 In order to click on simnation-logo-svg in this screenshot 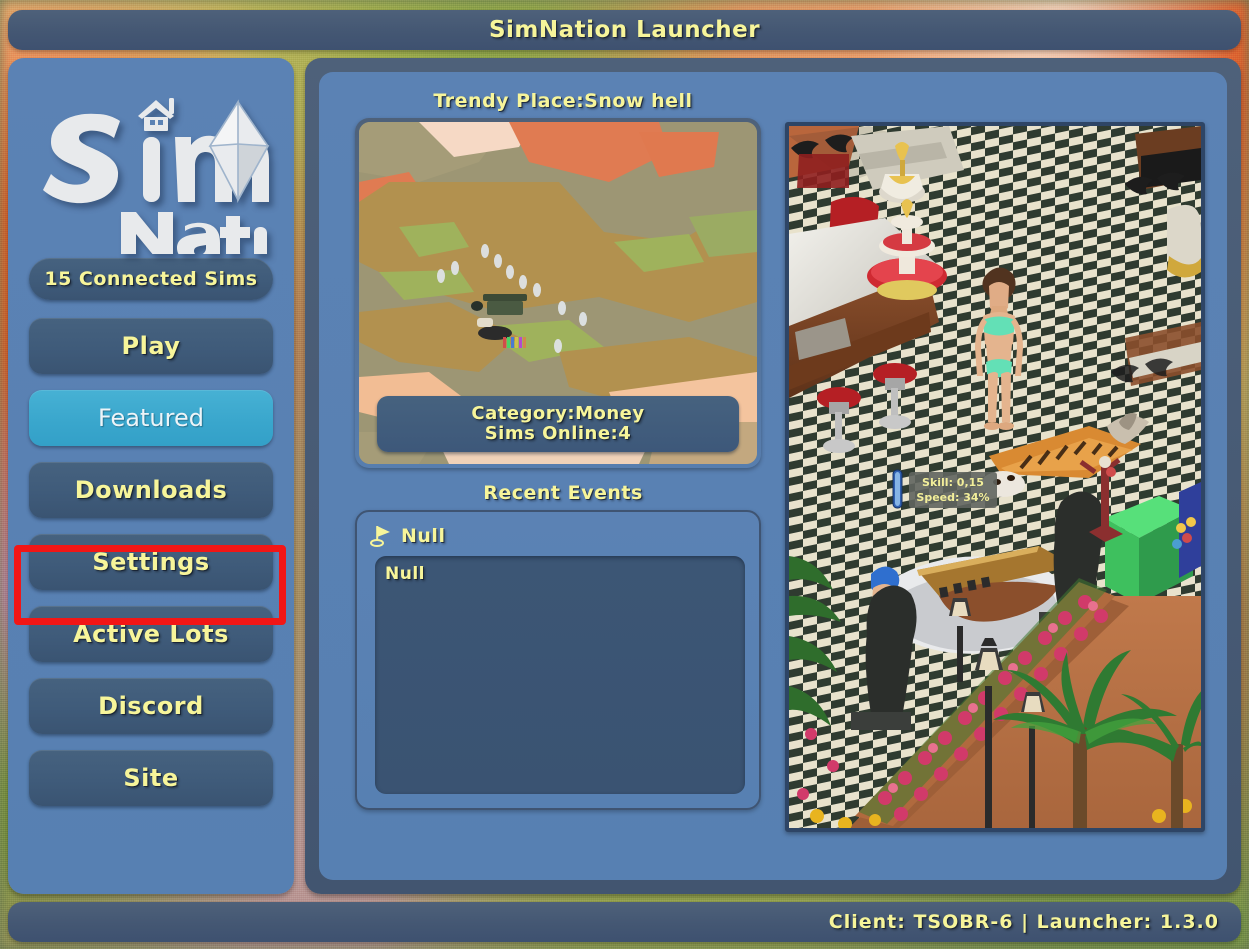, I will do `click(156, 176)`.